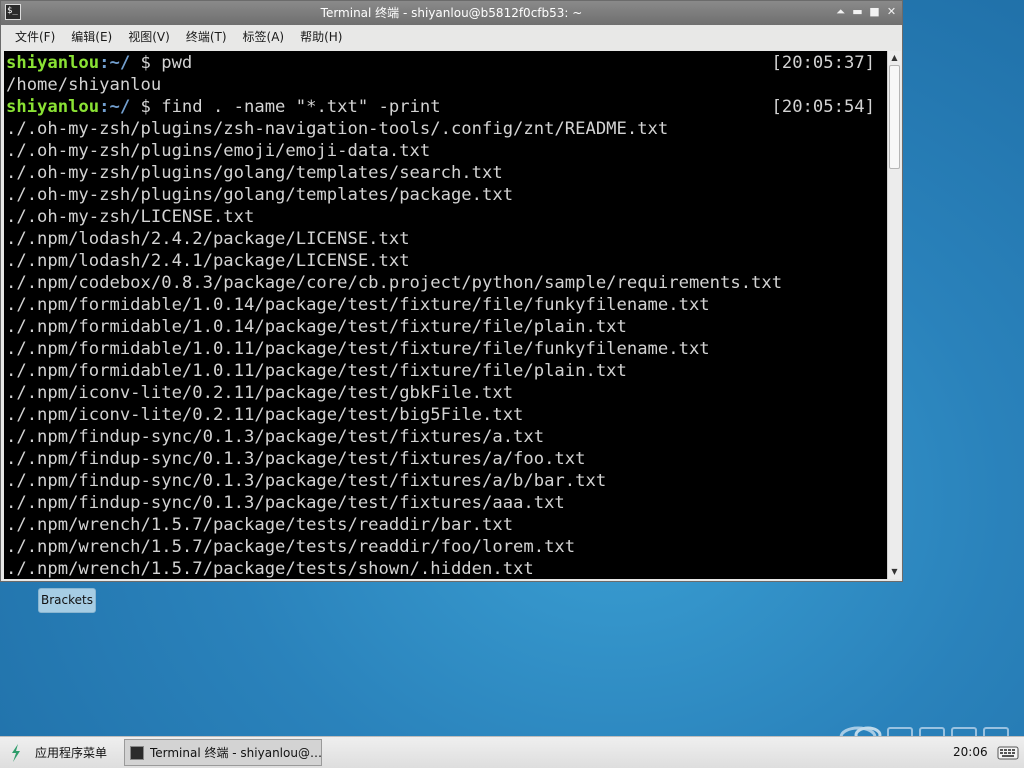  Describe the element at coordinates (874, 11) in the screenshot. I see `maximize-button: ■` at that location.